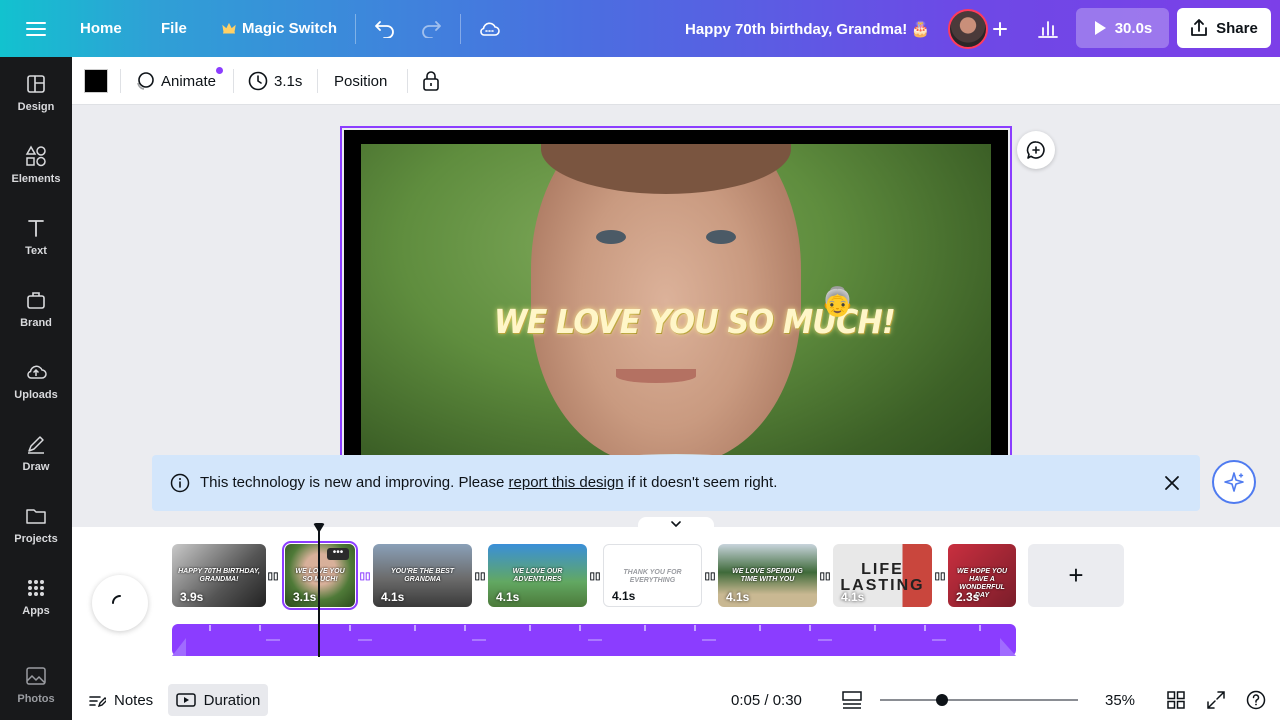 This screenshot has height=720, width=1280. What do you see at coordinates (837, 301) in the screenshot?
I see `grandma-emoji: 👵` at bounding box center [837, 301].